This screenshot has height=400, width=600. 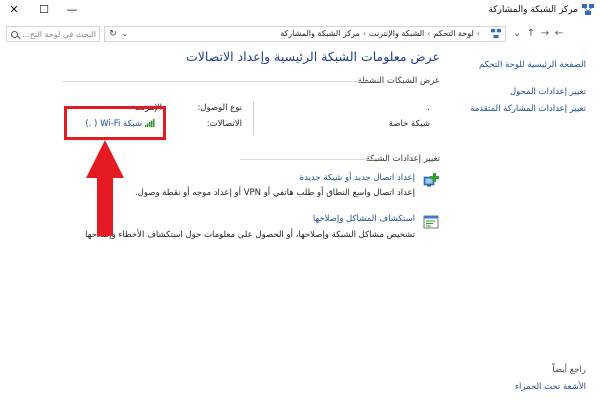 I want to click on breadcrumb-network-internet: الشبكة والإنترنت, so click(x=396, y=33).